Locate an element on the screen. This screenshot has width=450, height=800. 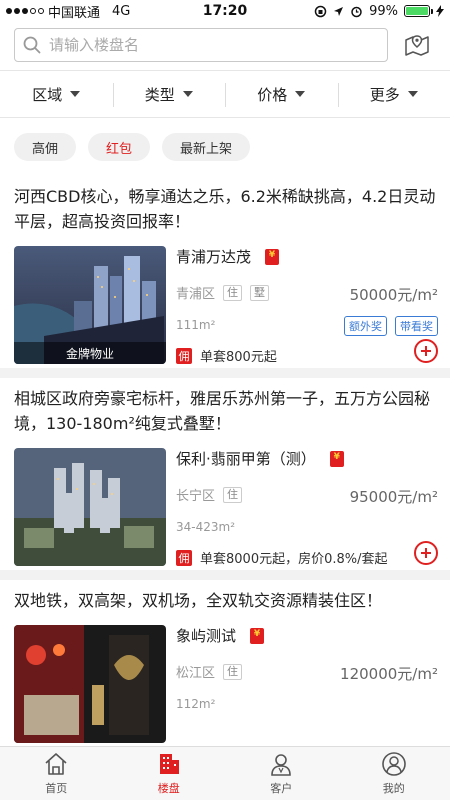
building-icon is located at coordinates (169, 764).